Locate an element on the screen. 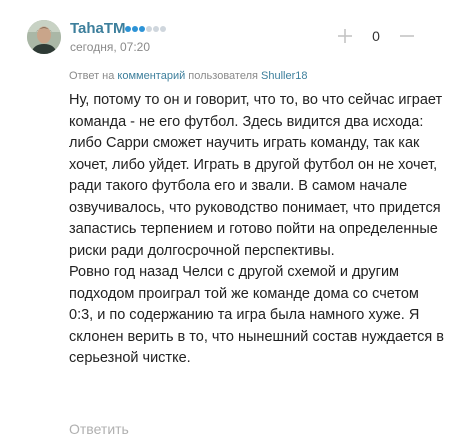 This screenshot has width=454, height=444. reply-to-prefix: Ответ на is located at coordinates (92, 76).